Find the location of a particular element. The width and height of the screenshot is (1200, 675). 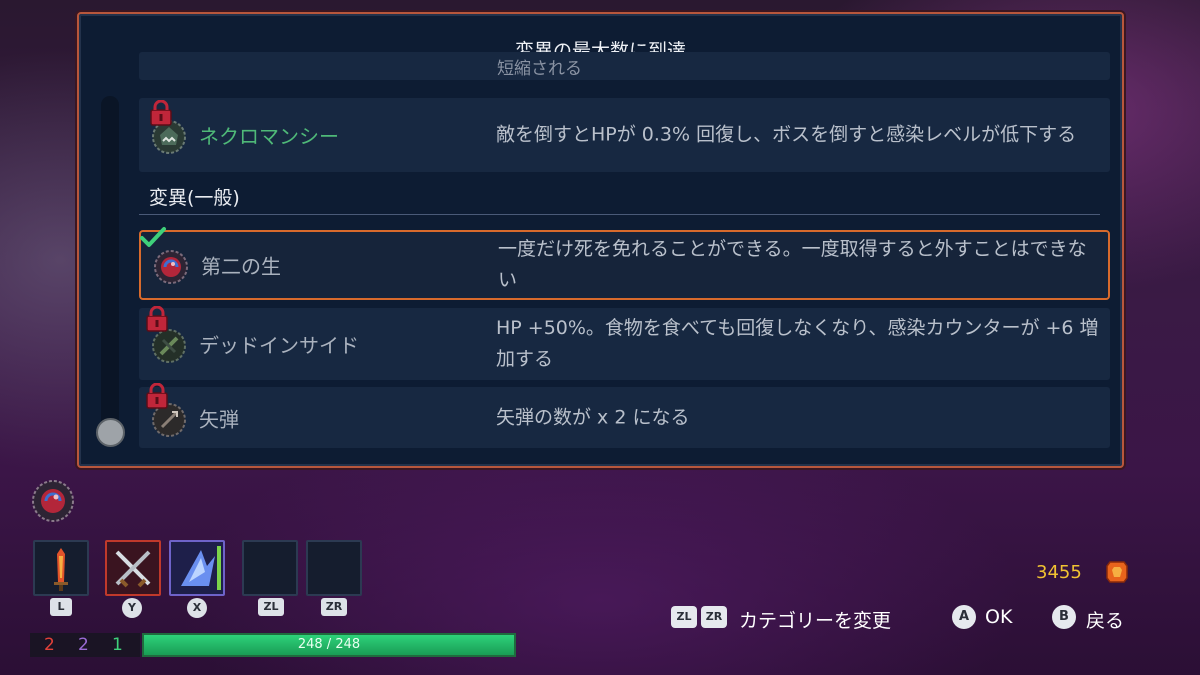

ok-hint: OK is located at coordinates (998, 617).